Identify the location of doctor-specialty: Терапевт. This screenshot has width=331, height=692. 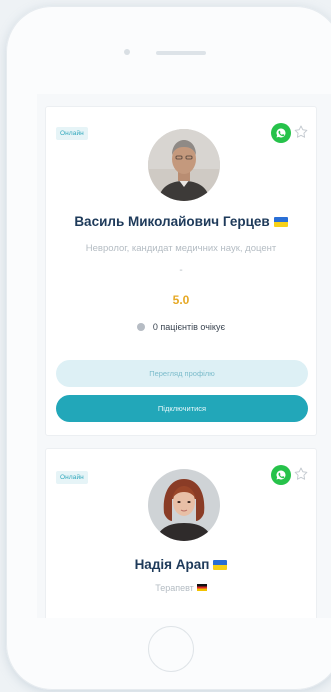
(181, 588).